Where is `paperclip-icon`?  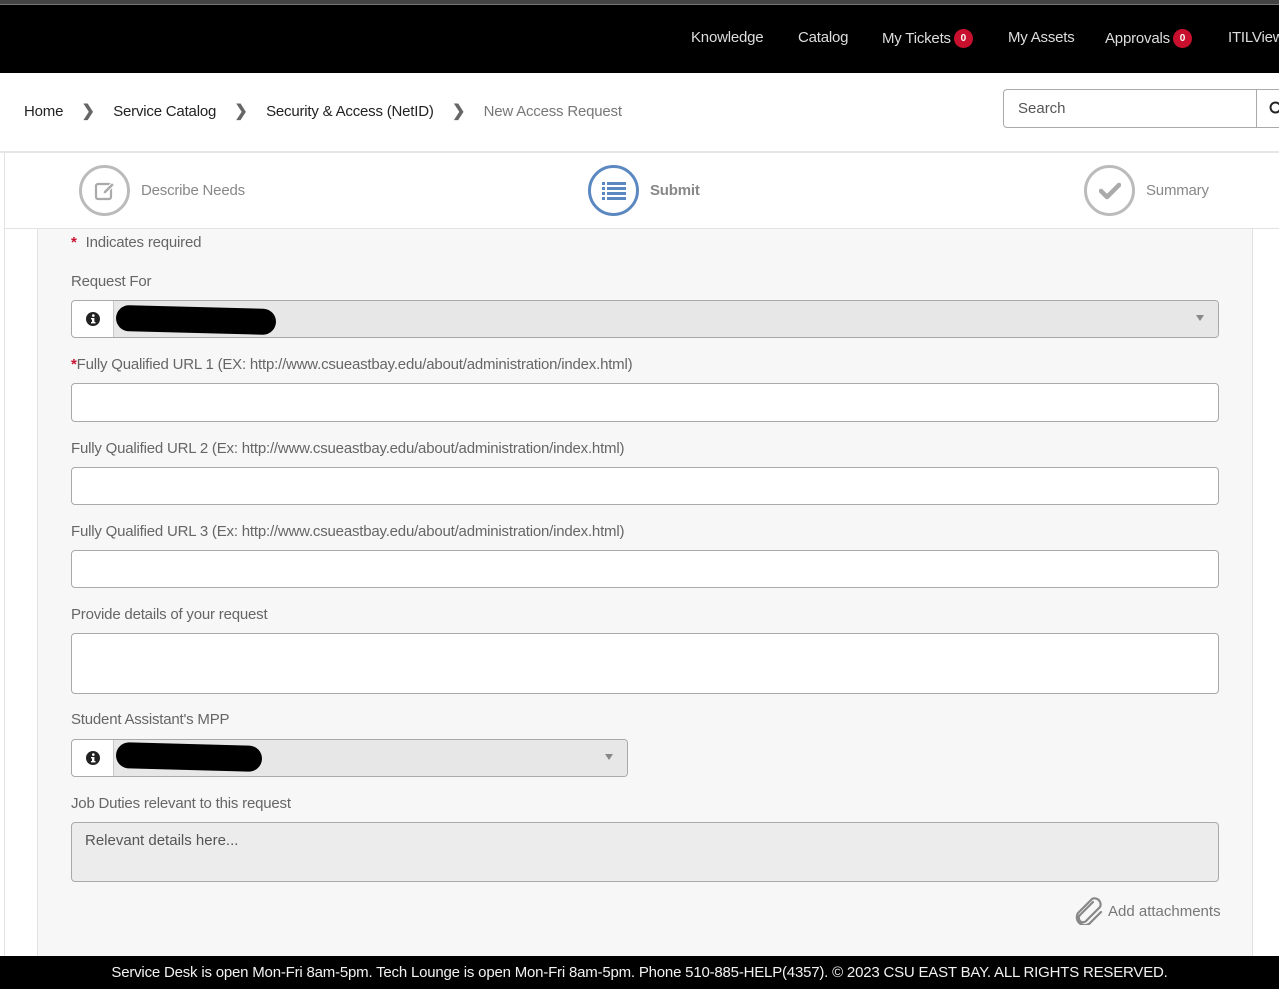 paperclip-icon is located at coordinates (1089, 911).